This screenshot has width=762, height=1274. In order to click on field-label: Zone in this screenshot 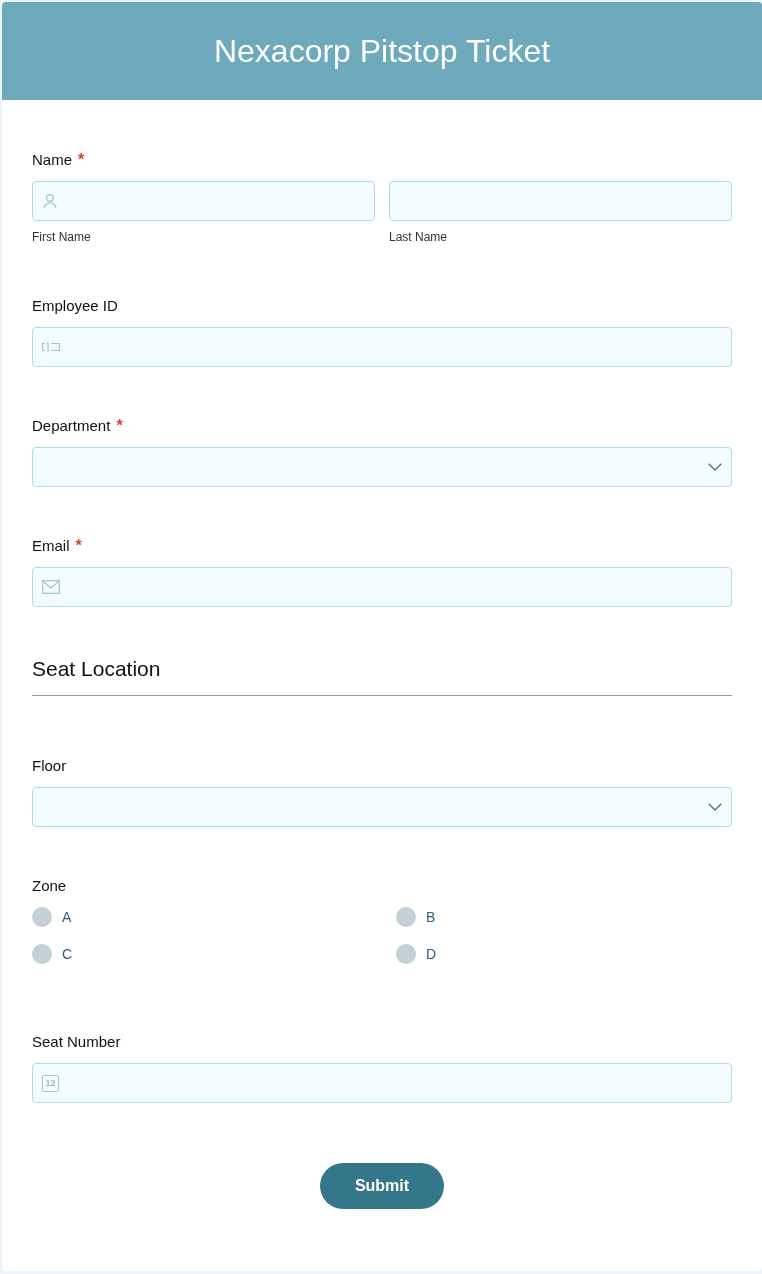, I will do `click(49, 886)`.